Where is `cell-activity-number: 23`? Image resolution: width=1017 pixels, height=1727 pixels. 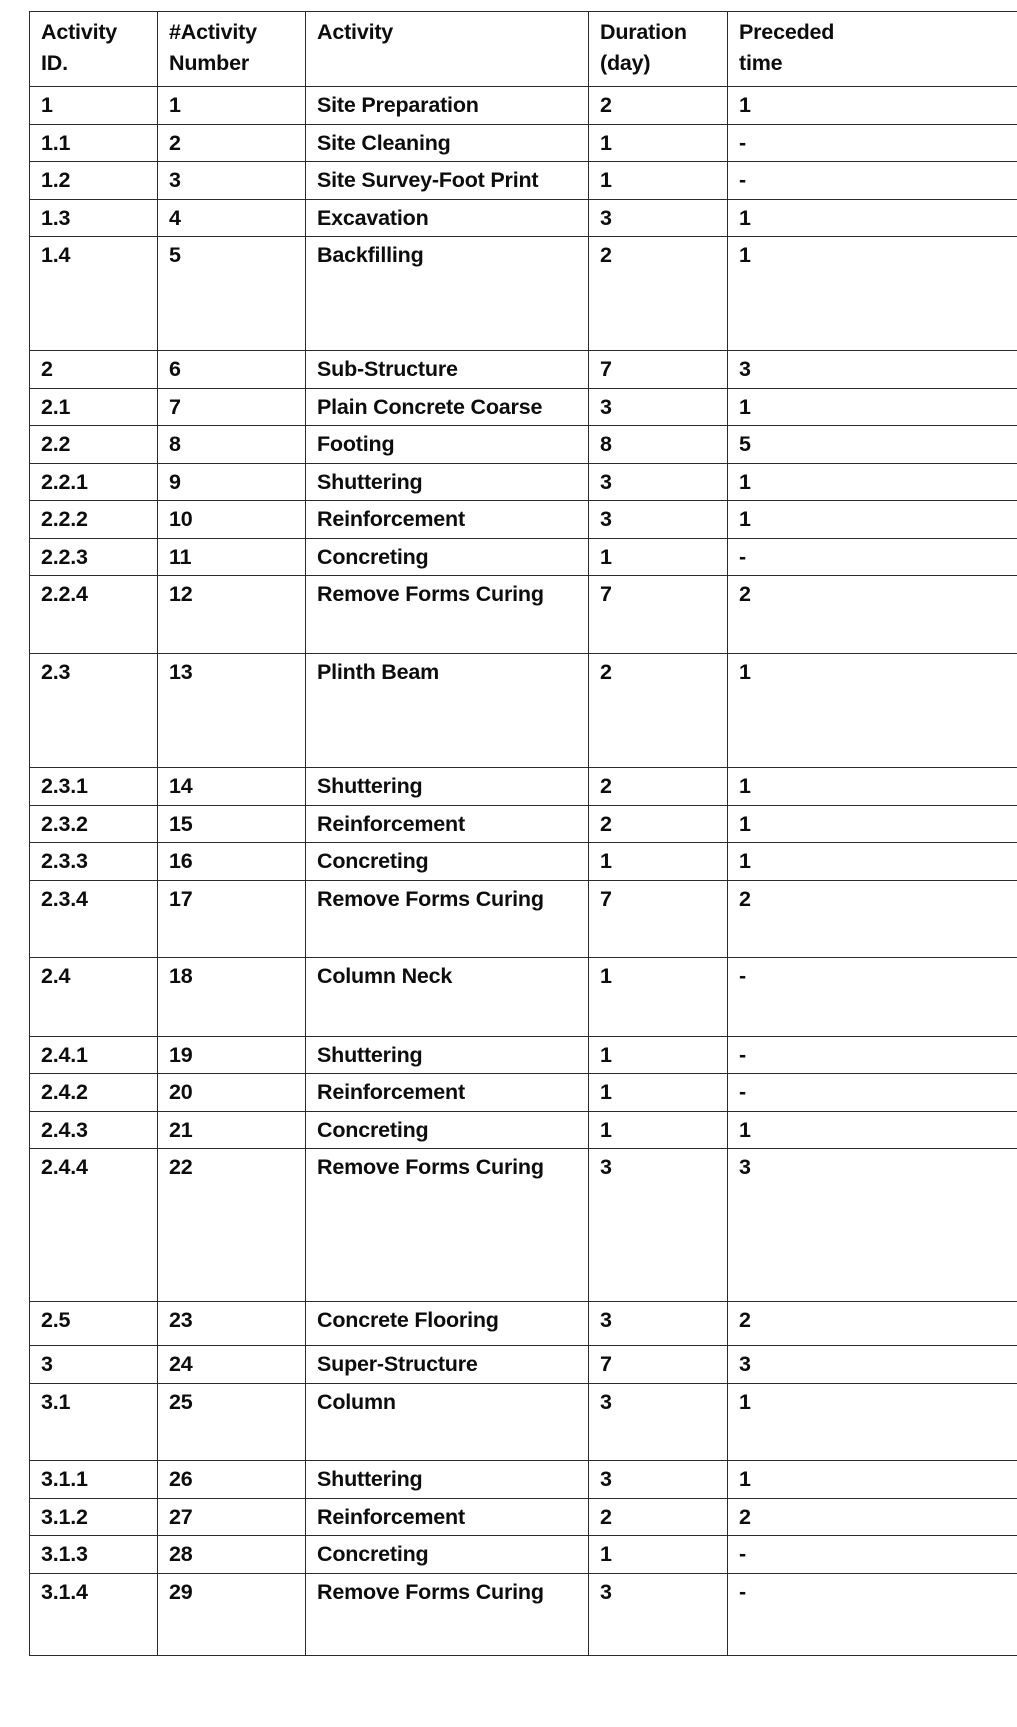 cell-activity-number: 23 is located at coordinates (231, 1324).